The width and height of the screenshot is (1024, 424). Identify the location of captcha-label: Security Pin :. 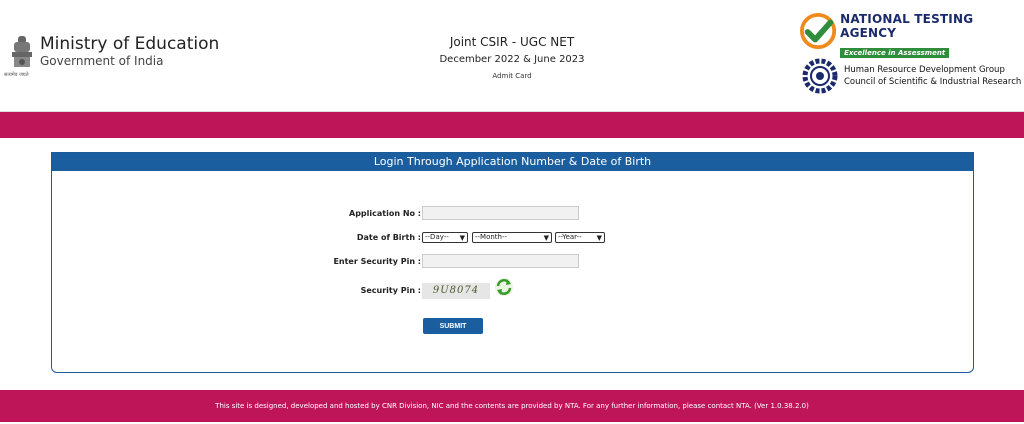
(390, 290).